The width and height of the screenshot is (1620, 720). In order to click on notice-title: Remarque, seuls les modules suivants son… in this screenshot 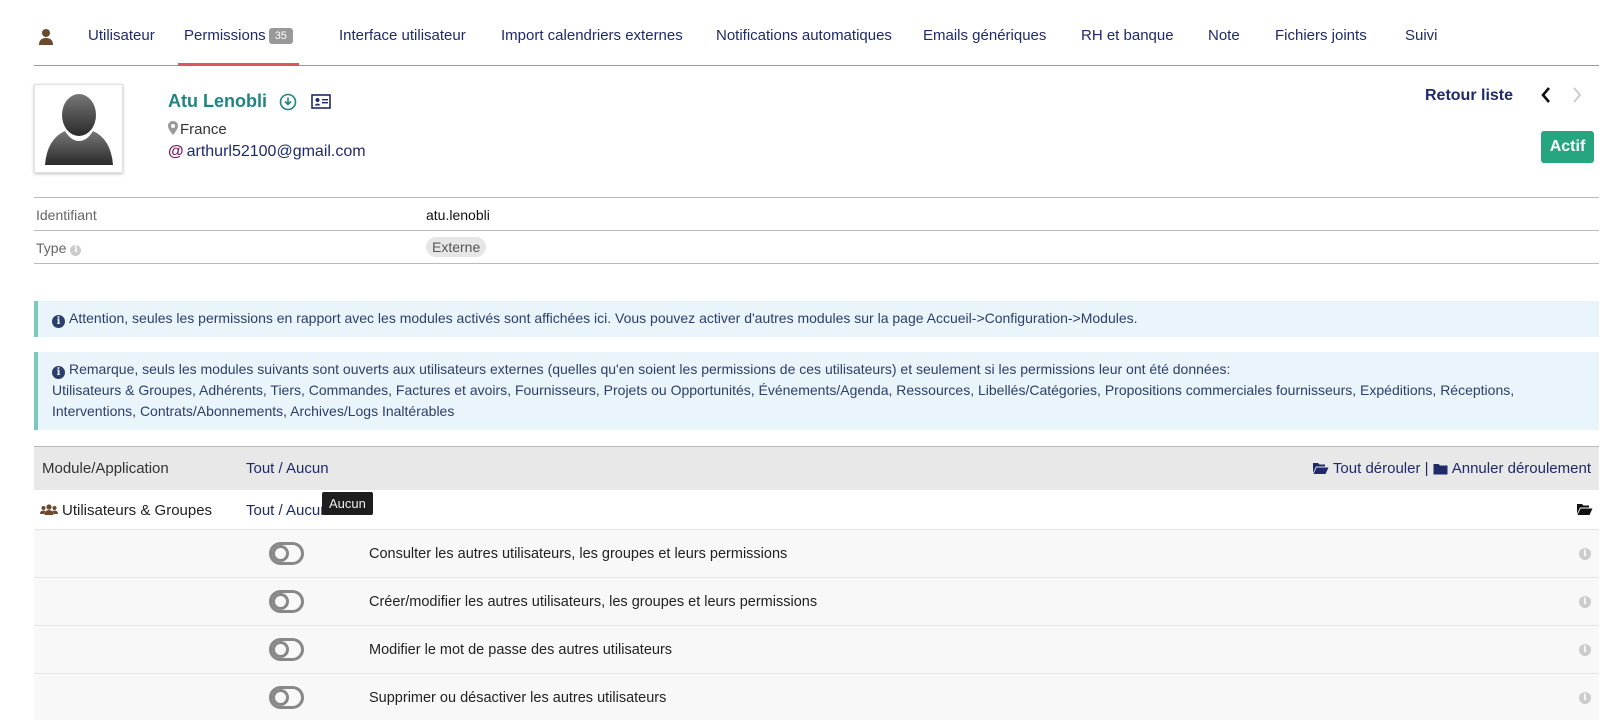, I will do `click(650, 369)`.